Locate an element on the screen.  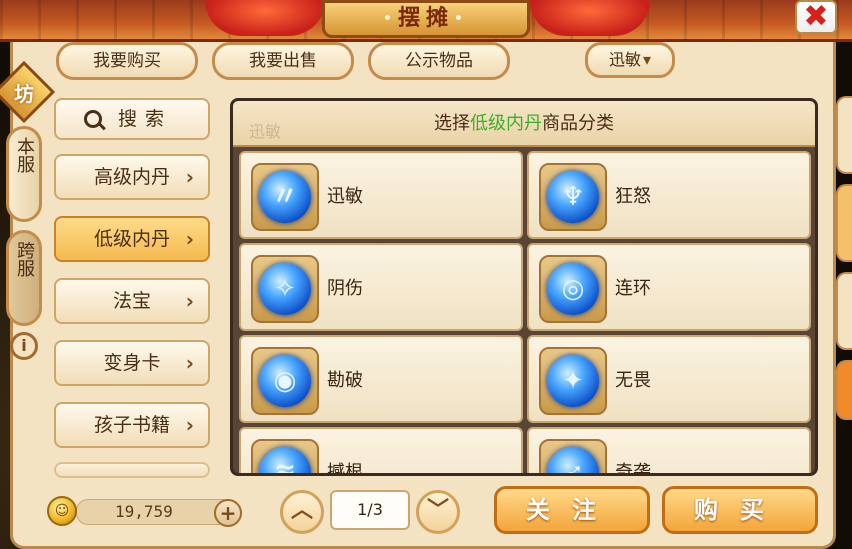
category-label: 变身卡 is located at coordinates (132, 363).